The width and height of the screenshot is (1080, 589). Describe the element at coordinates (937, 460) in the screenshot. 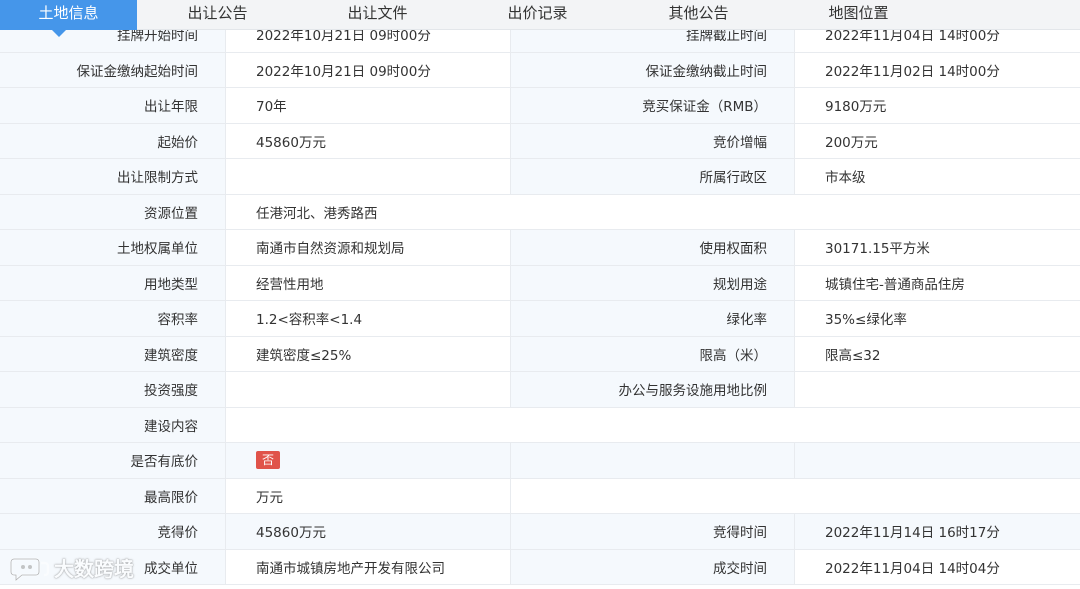

I see `value-empty` at that location.